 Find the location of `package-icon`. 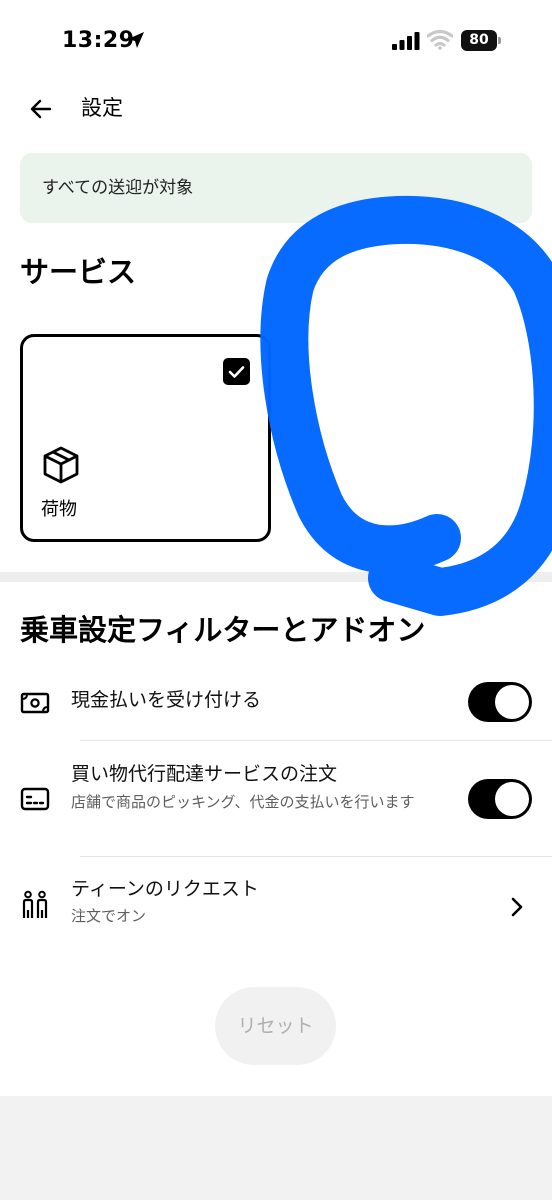

package-icon is located at coordinates (61, 465).